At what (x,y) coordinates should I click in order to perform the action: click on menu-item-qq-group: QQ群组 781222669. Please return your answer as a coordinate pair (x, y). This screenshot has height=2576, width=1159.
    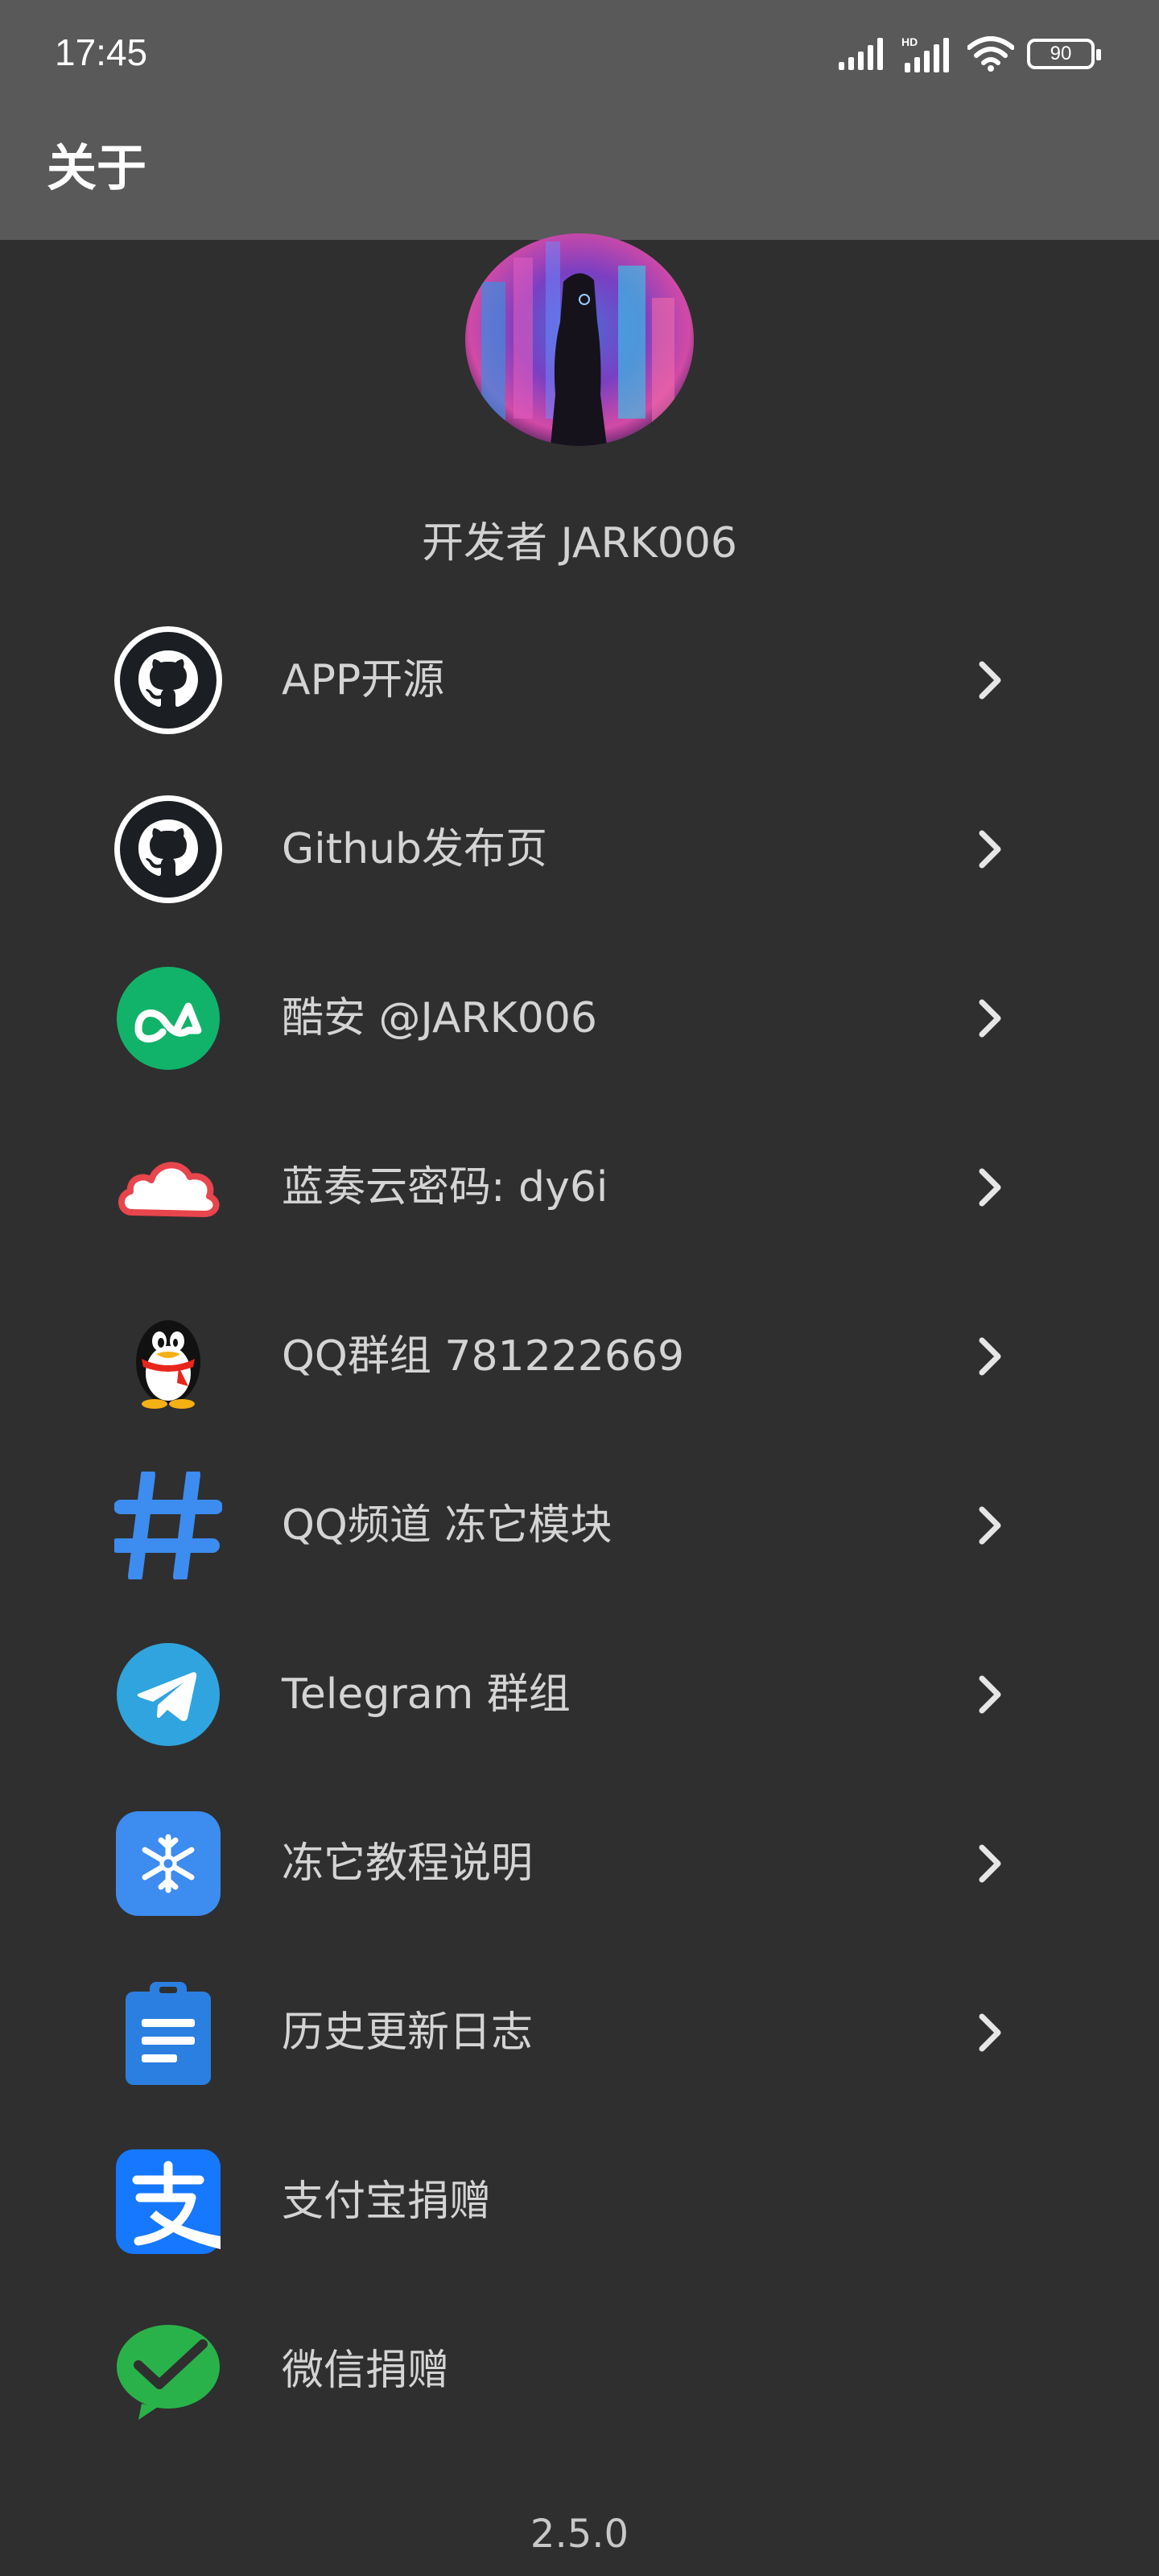
    Looking at the image, I should click on (579, 1356).